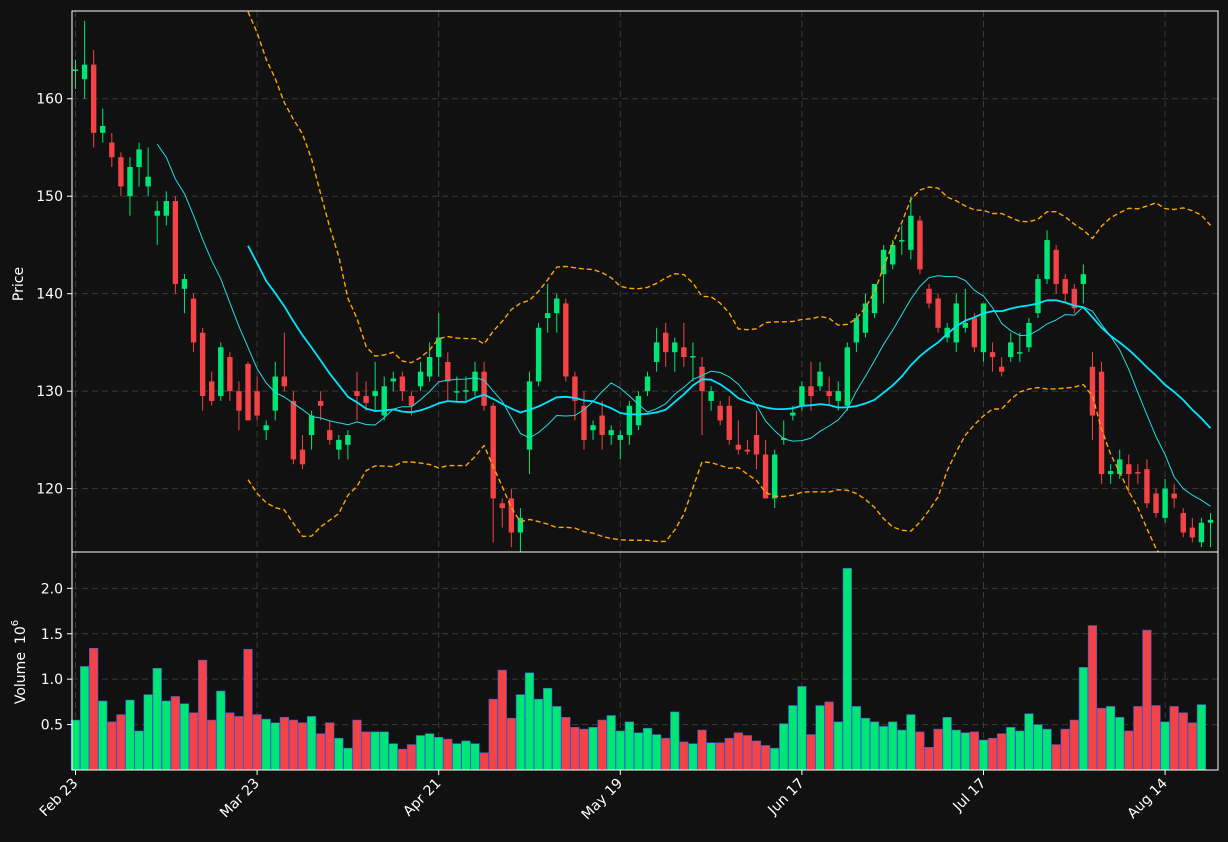  What do you see at coordinates (19, 662) in the screenshot?
I see `volume-axis-label: Volume 106` at bounding box center [19, 662].